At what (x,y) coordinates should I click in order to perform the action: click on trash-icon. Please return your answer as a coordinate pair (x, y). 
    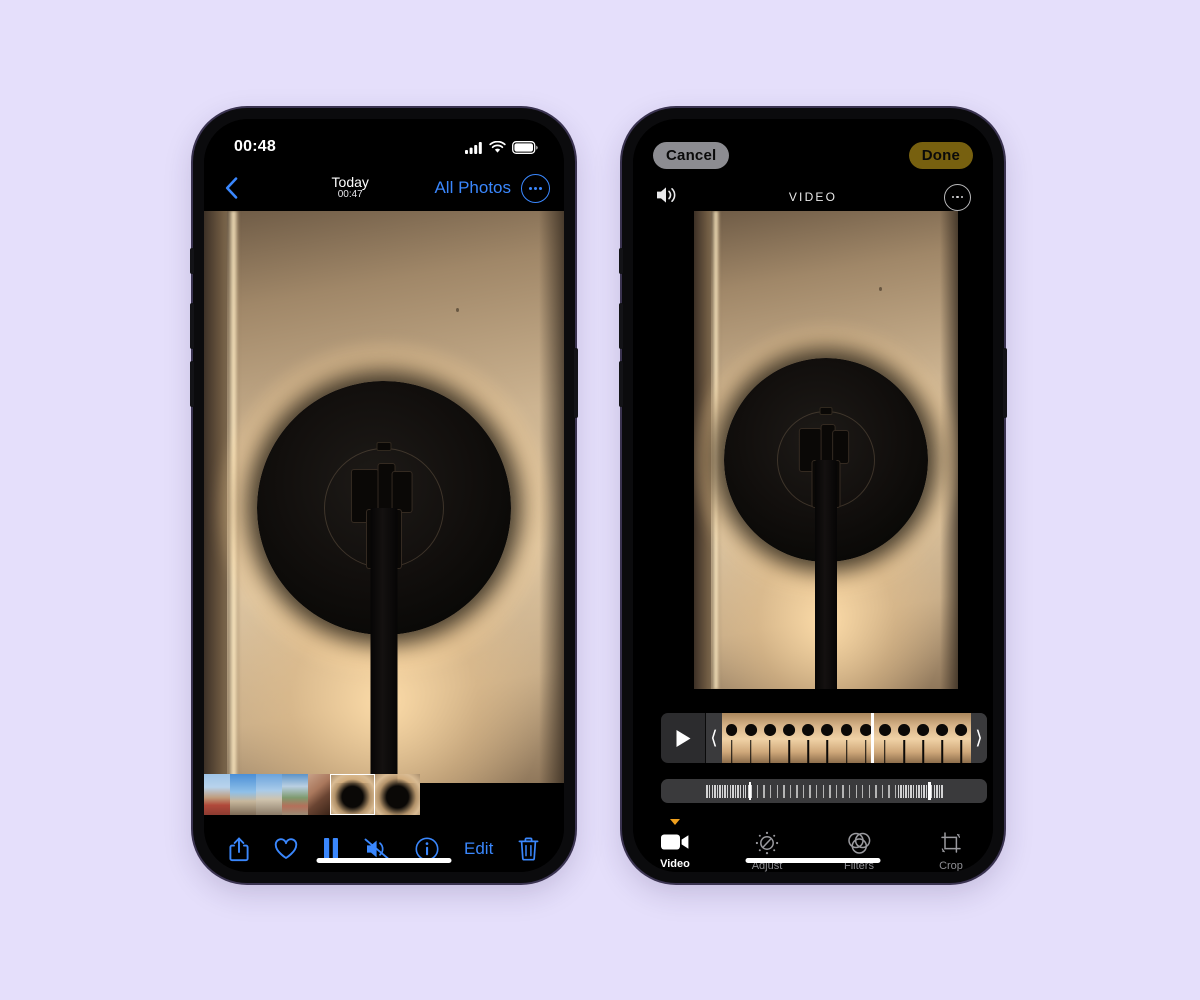
    Looking at the image, I should click on (528, 849).